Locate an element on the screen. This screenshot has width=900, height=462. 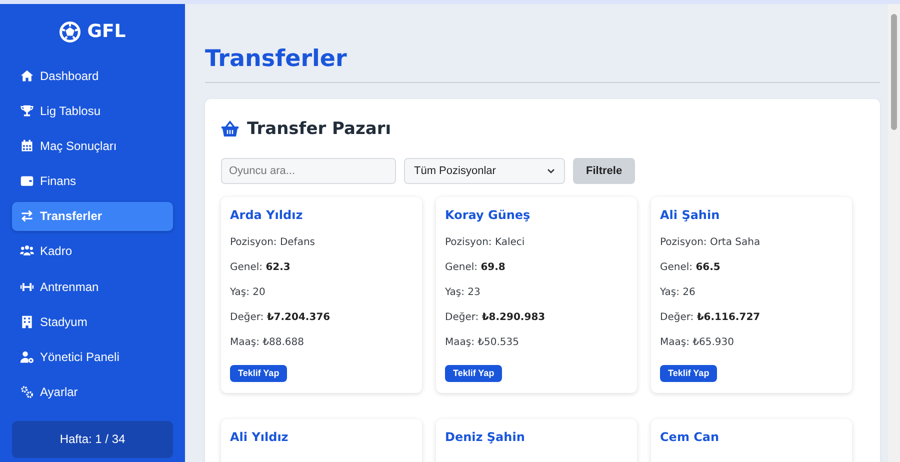
player-stat: Yaş: 23 is located at coordinates (463, 293).